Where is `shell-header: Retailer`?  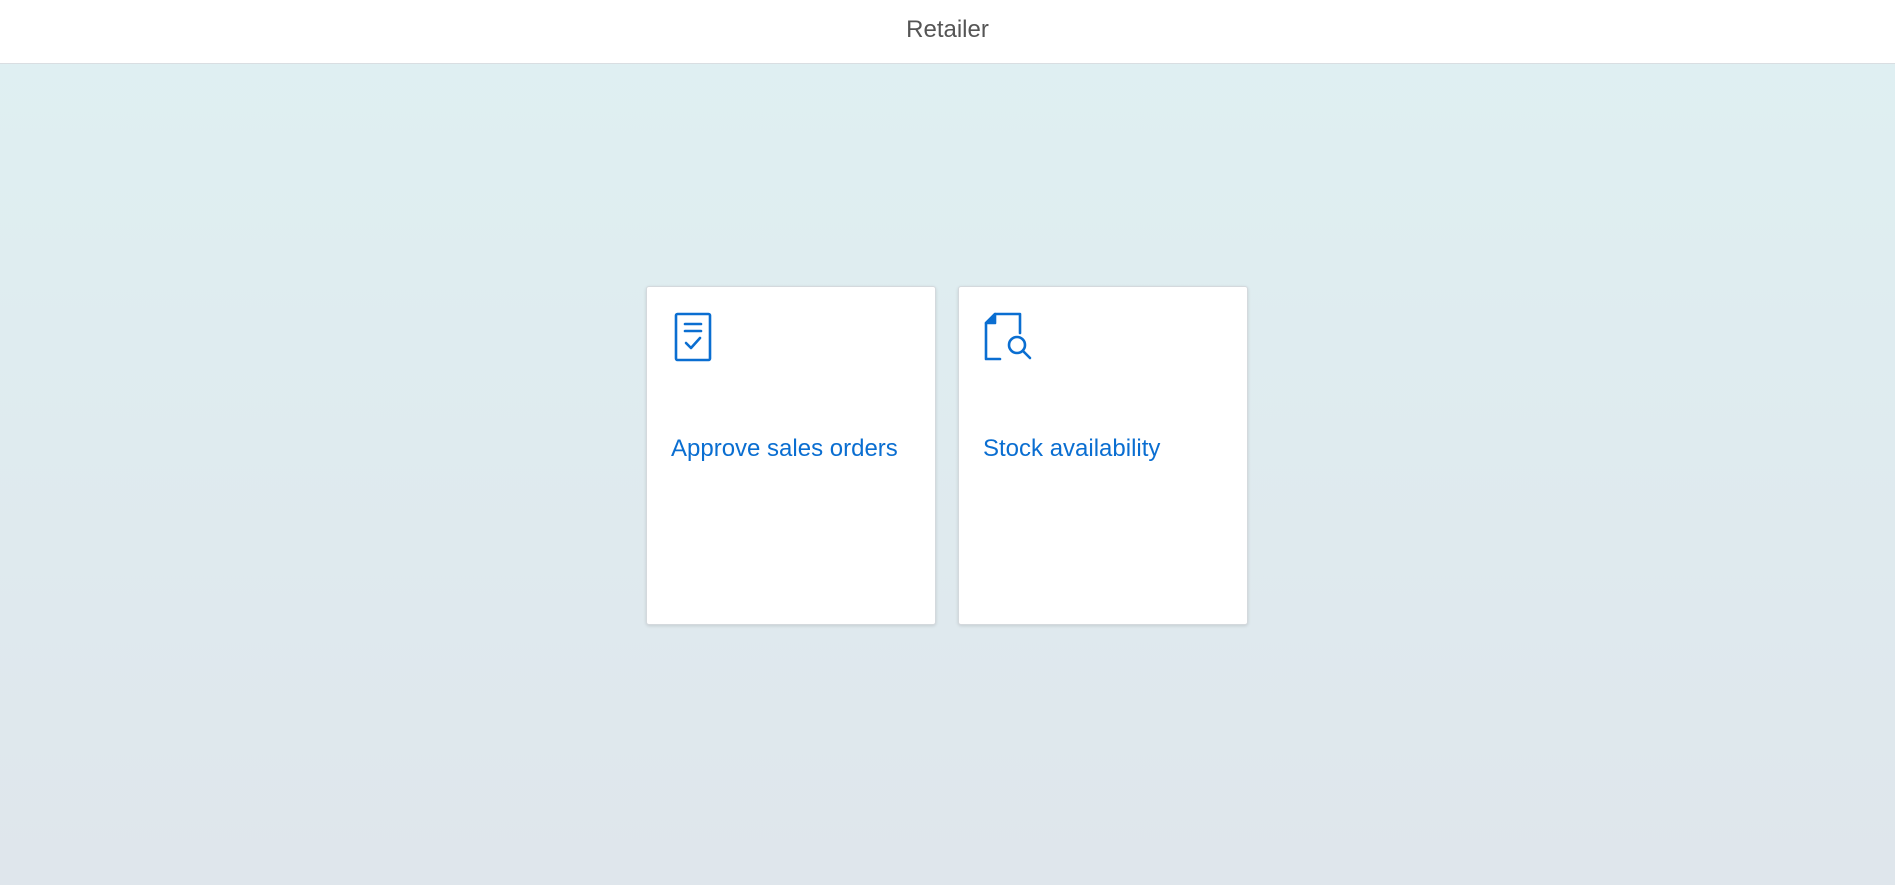 shell-header: Retailer is located at coordinates (947, 32).